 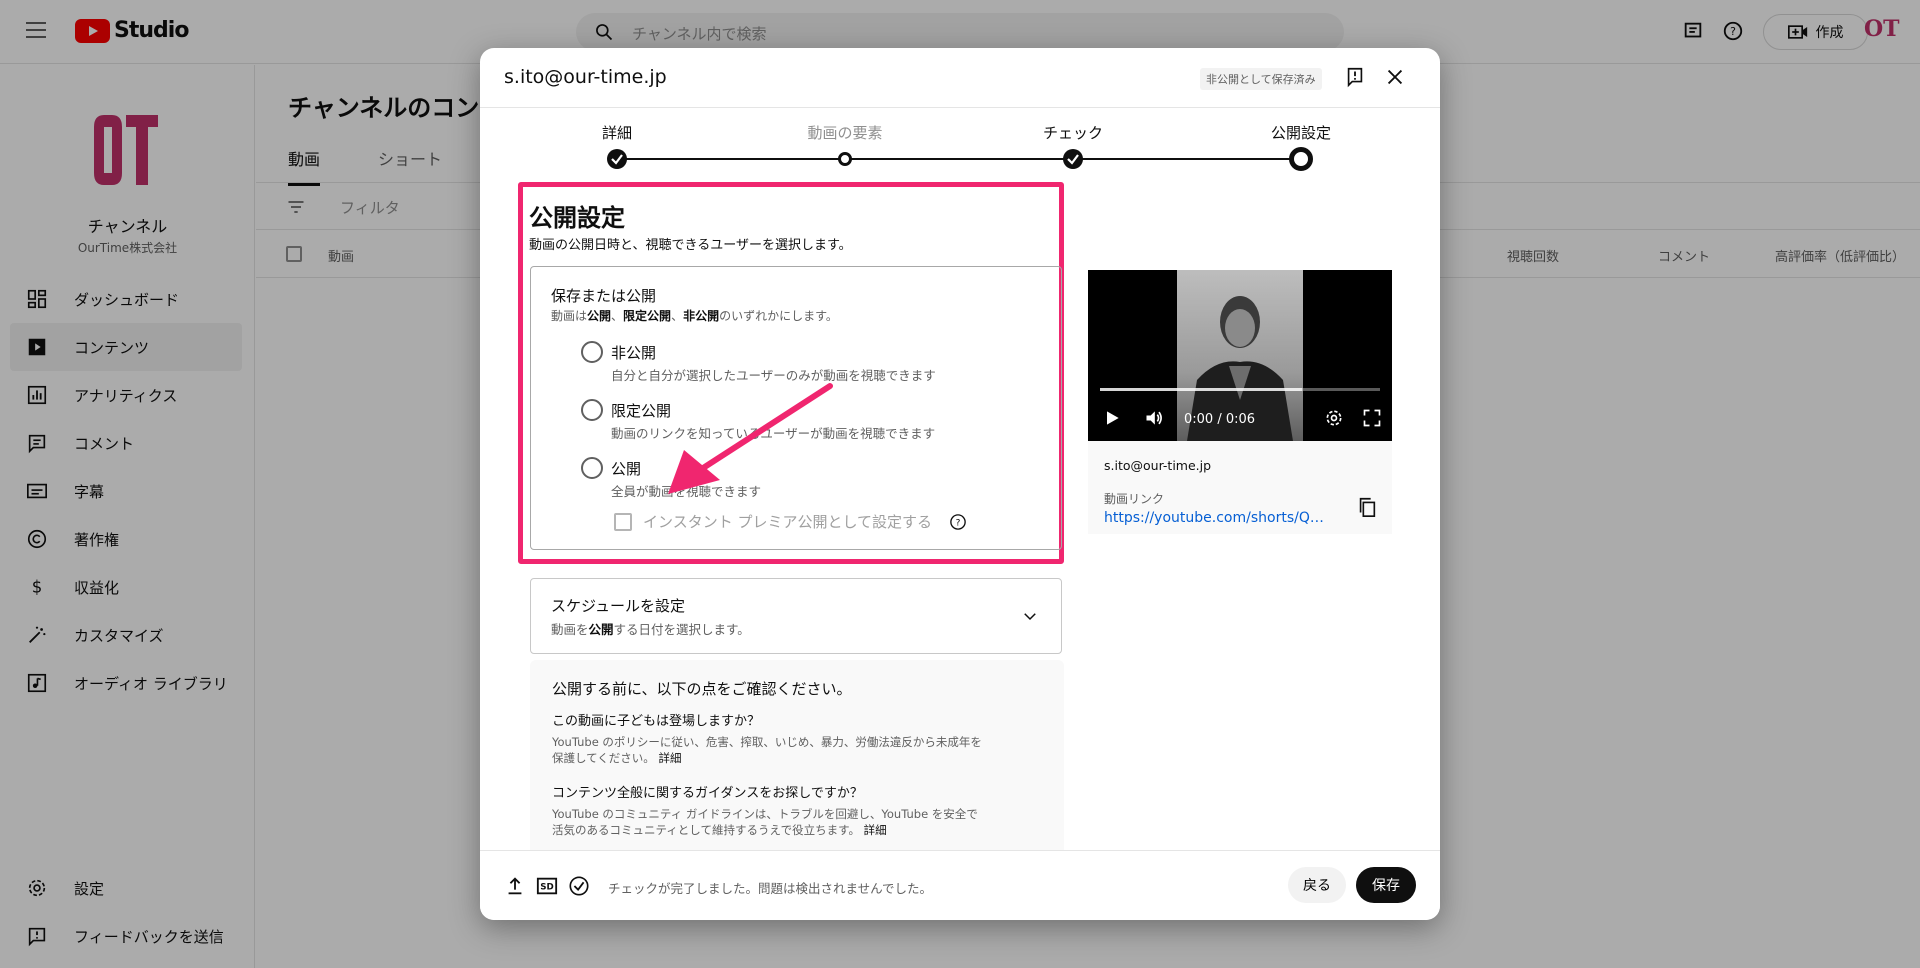 What do you see at coordinates (592, 410) in the screenshot?
I see `radio-unlisted` at bounding box center [592, 410].